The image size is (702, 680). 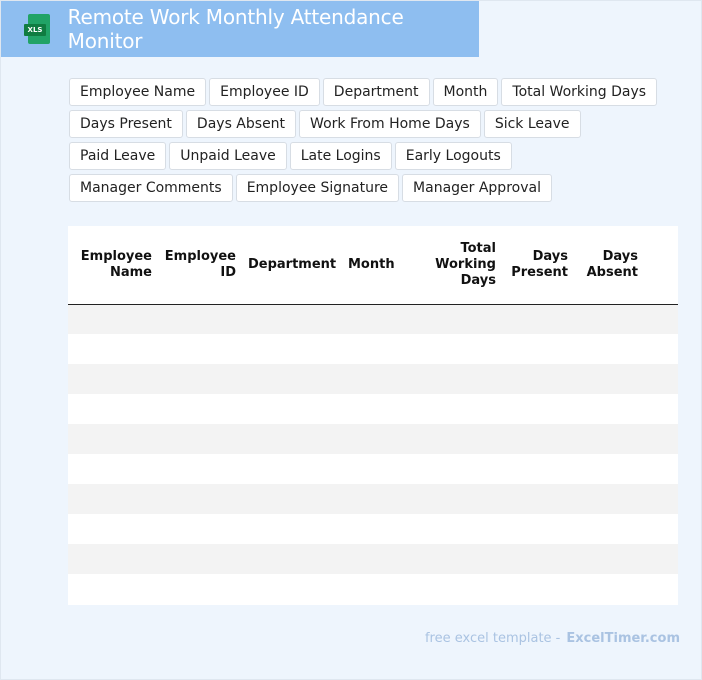 What do you see at coordinates (390, 124) in the screenshot?
I see `field-chip: Work From Home Days` at bounding box center [390, 124].